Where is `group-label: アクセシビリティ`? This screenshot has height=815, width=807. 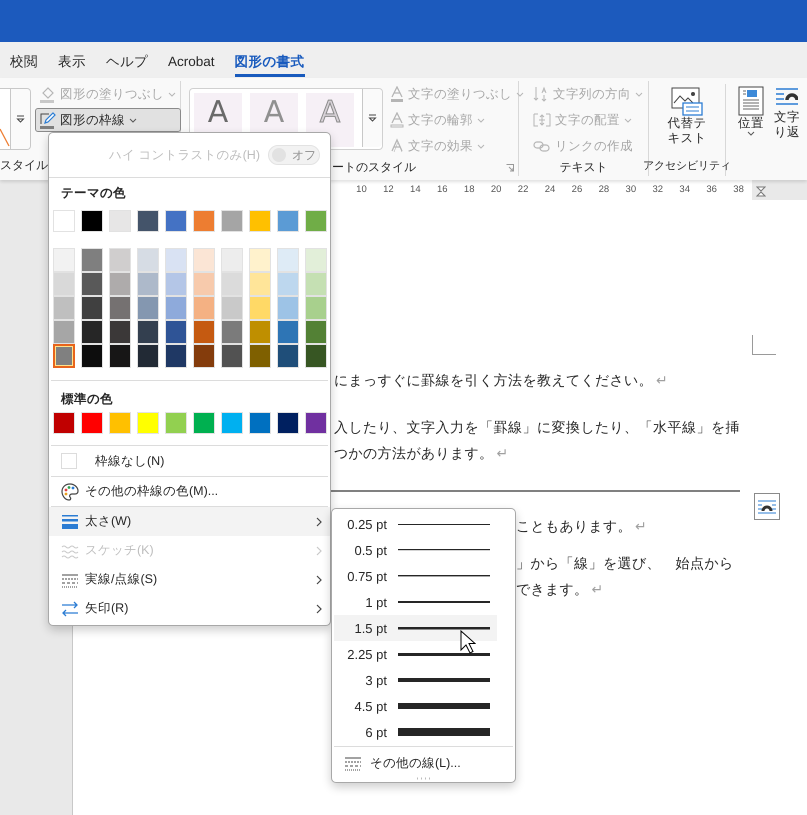 group-label: アクセシビリティ is located at coordinates (687, 165).